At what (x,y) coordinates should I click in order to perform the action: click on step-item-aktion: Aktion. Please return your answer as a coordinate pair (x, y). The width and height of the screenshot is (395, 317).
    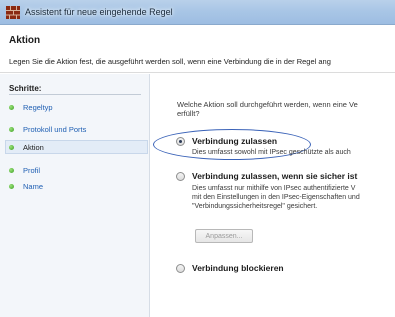
    Looking at the image, I should click on (76, 147).